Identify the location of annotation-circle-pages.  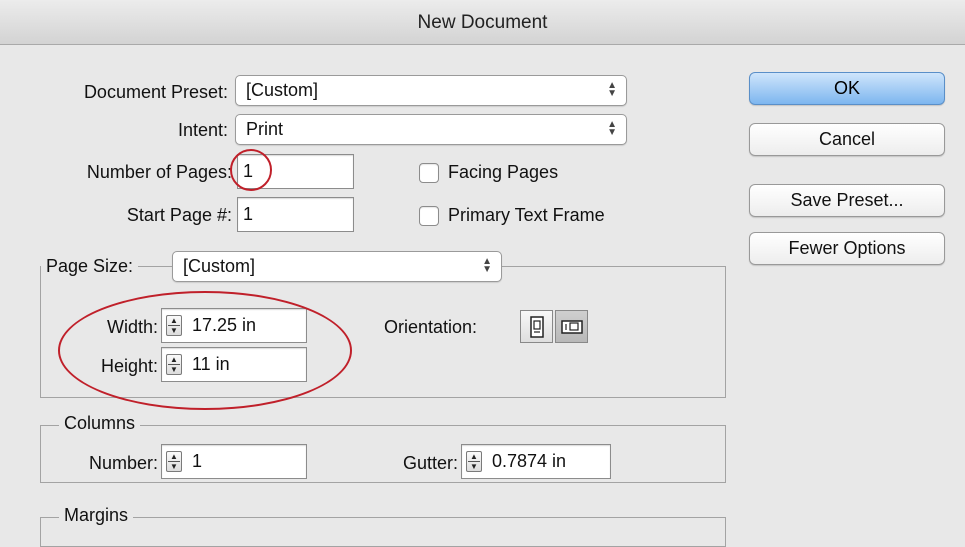
(251, 170).